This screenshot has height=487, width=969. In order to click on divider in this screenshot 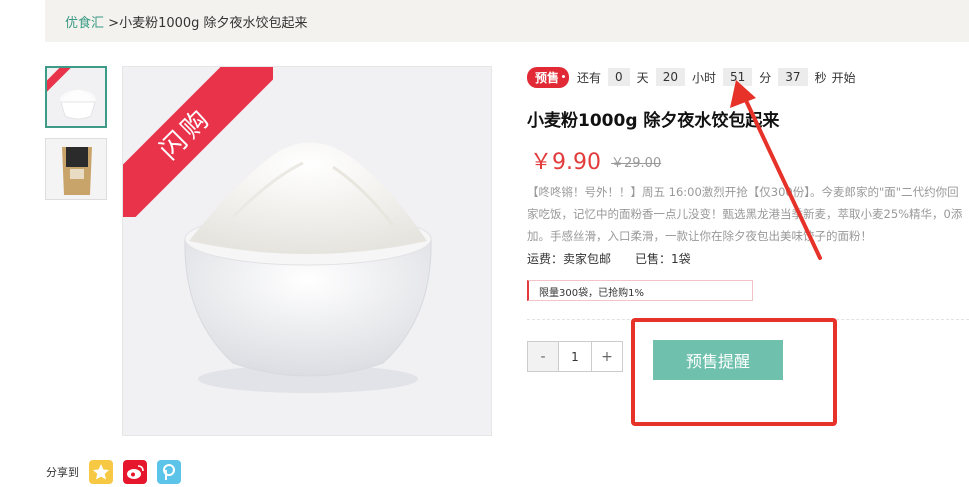, I will do `click(748, 319)`.